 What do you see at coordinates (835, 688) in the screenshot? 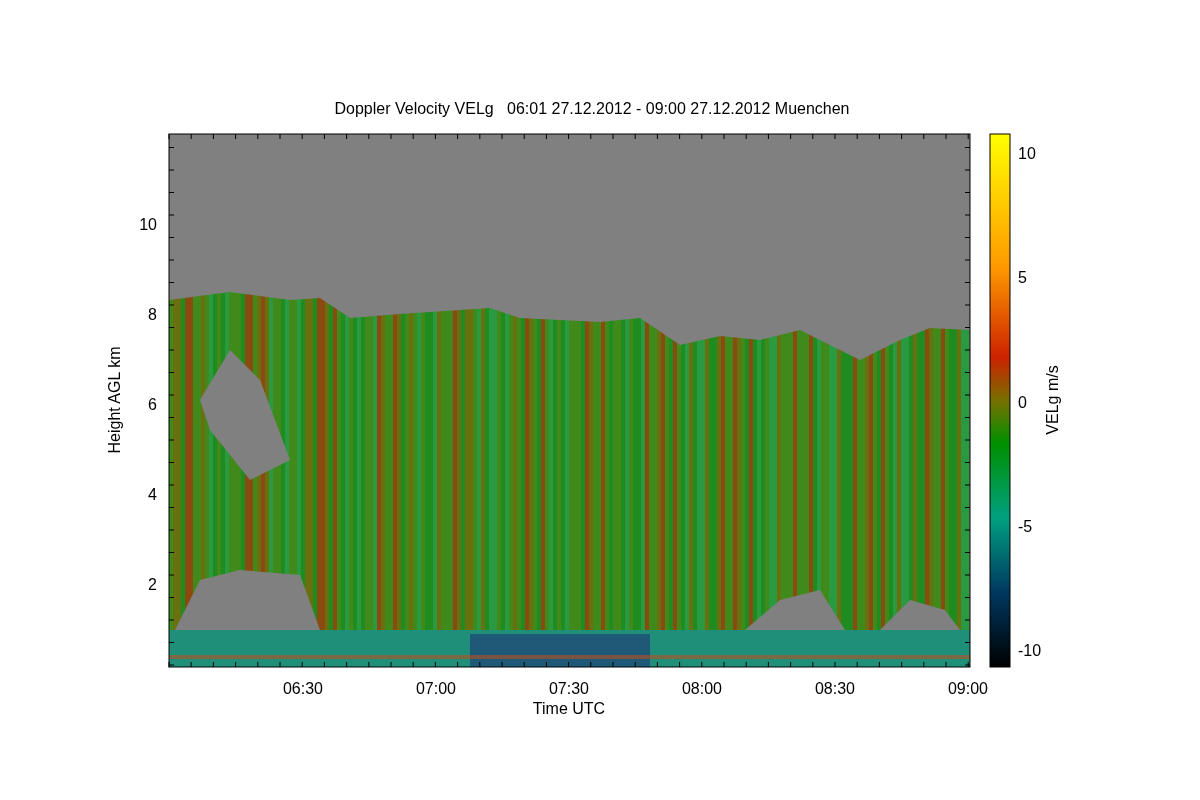
I see `axis-tick-label: 08:30` at bounding box center [835, 688].